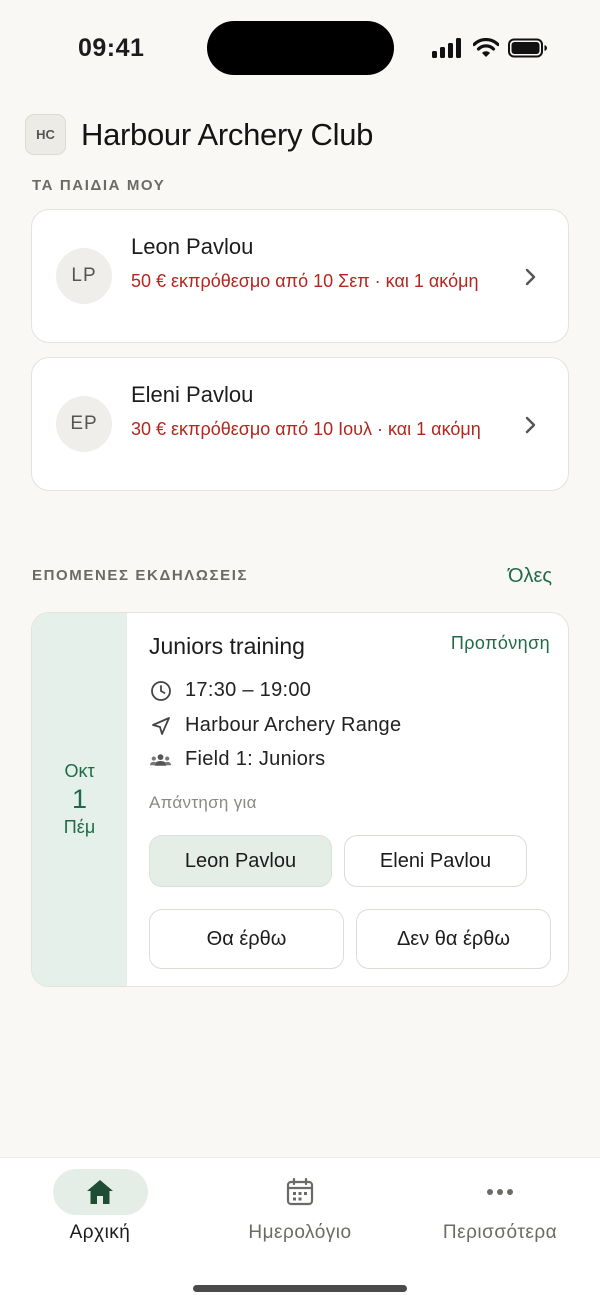 The height and width of the screenshot is (1304, 600). Describe the element at coordinates (160, 726) in the screenshot. I see `navigation-arrow-icon` at that location.